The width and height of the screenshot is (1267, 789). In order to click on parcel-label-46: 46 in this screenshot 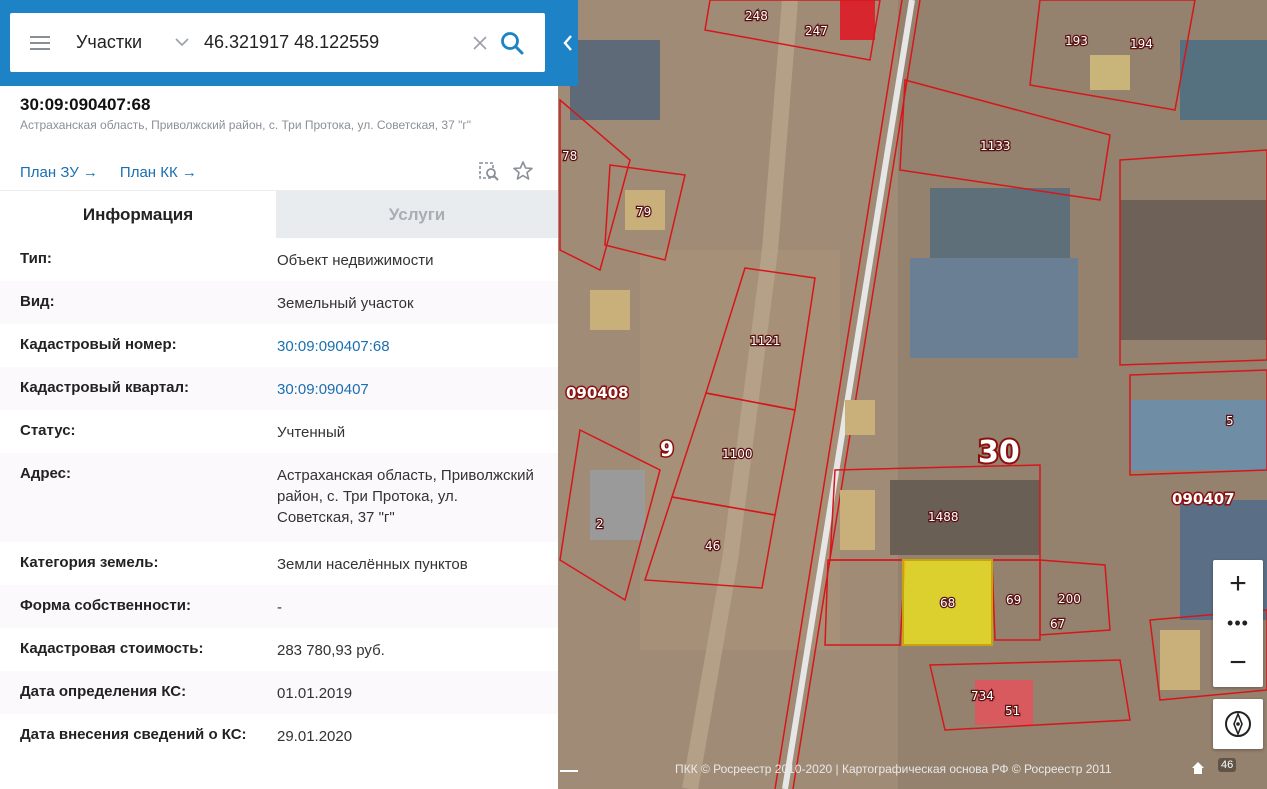, I will do `click(712, 546)`.